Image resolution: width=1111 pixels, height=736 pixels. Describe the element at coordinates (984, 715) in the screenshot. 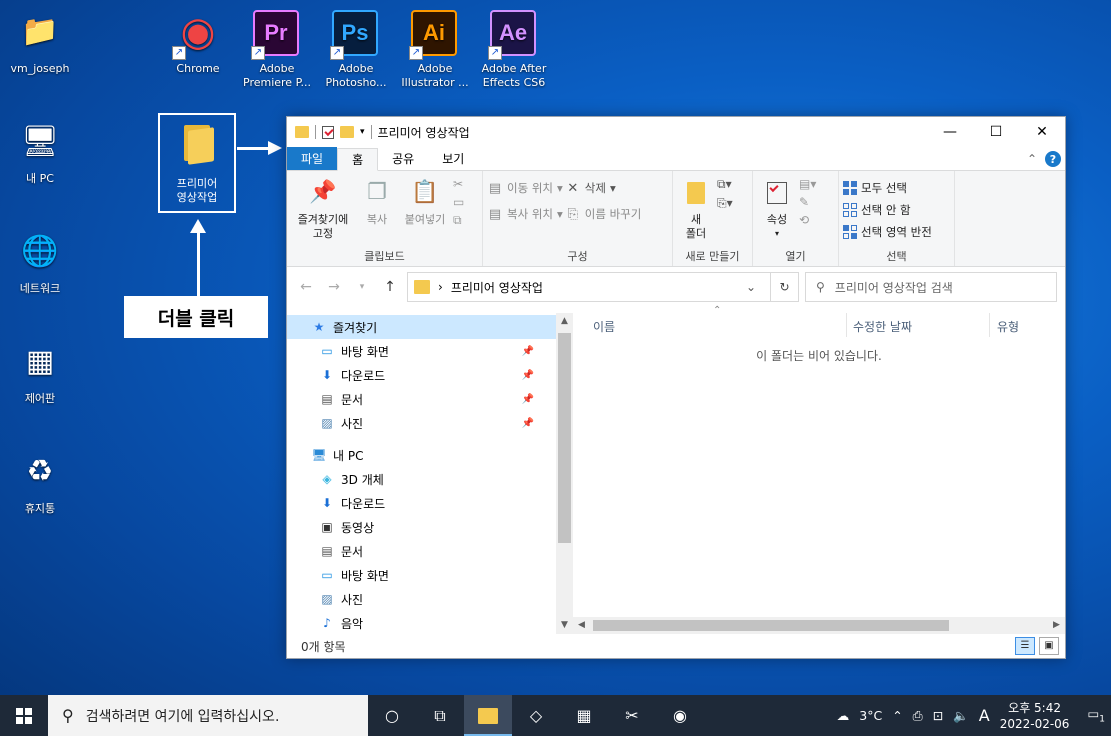

I see `ime-indicator: A` at that location.